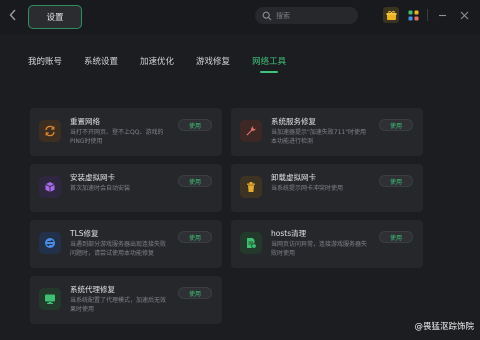 The width and height of the screenshot is (480, 340). Describe the element at coordinates (269, 64) in the screenshot. I see `tab-network-tools: 网络工具` at that location.